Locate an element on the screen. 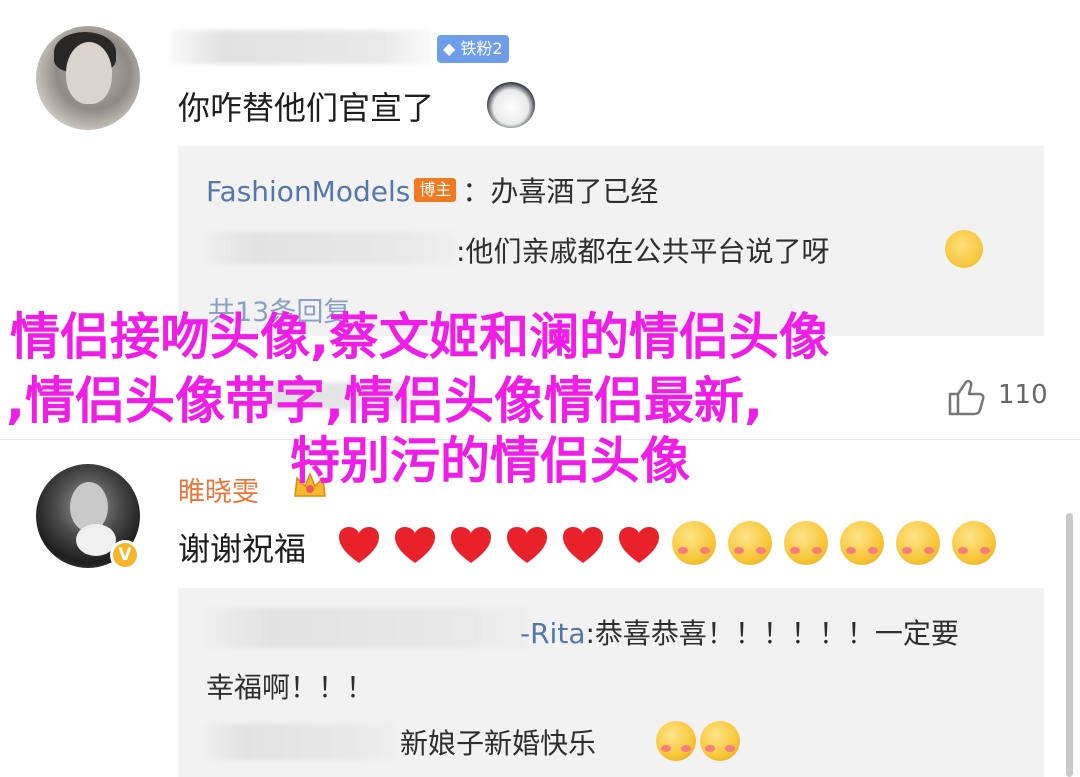 This screenshot has height=777, width=1080. overlay-headline-line3: 特别污的情侣头像 is located at coordinates (490, 461).